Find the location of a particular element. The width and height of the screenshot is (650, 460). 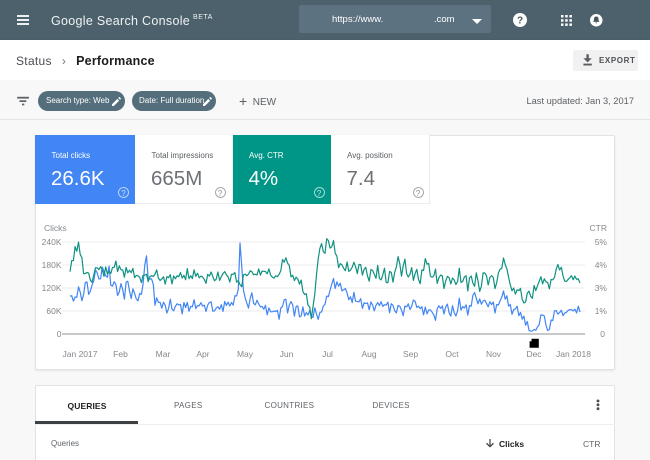

svg-text: May is located at coordinates (245, 354).